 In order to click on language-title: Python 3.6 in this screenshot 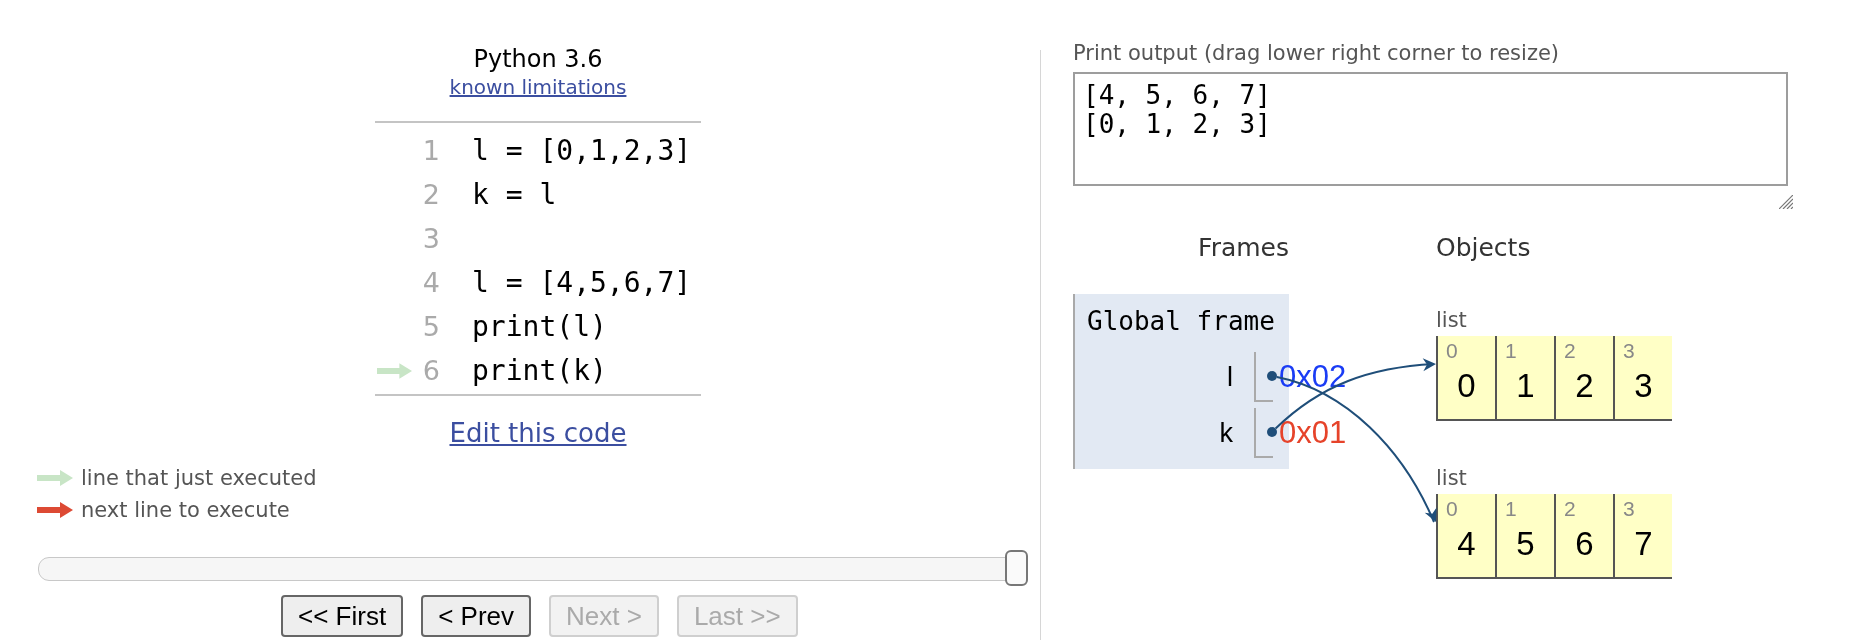, I will do `click(538, 59)`.